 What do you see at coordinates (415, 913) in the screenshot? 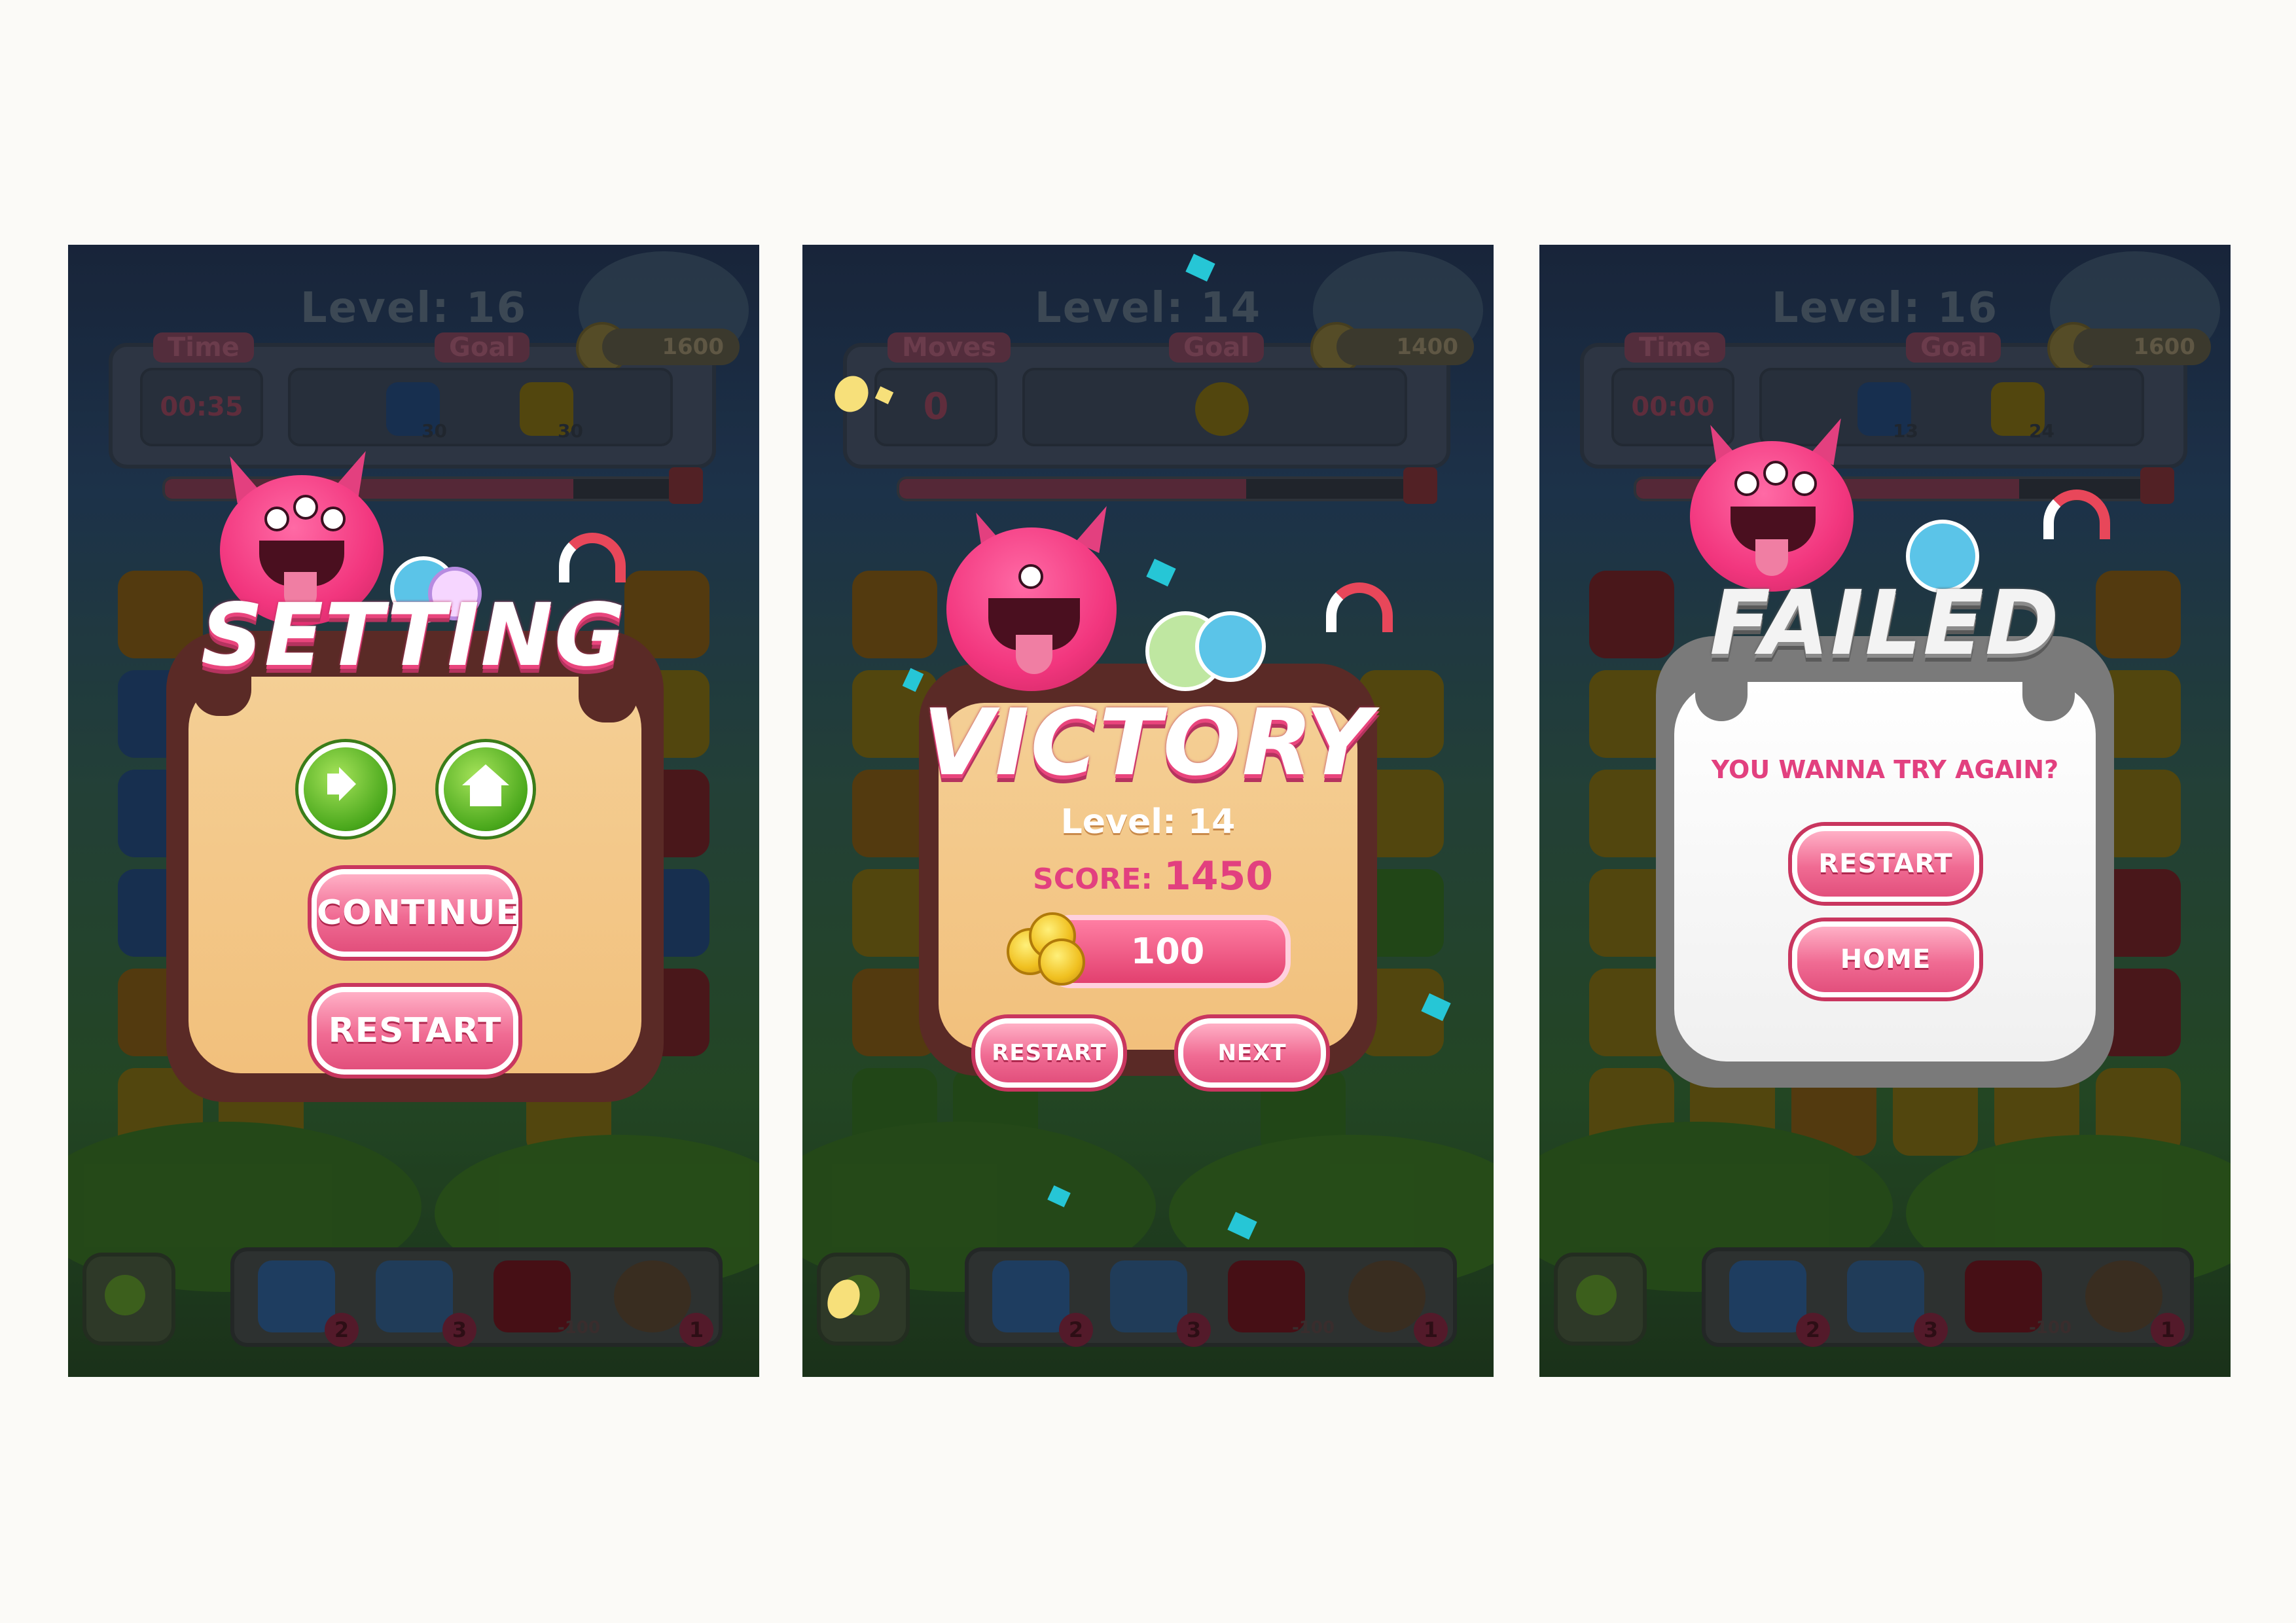
I see `continue-button: CONTINUE` at bounding box center [415, 913].